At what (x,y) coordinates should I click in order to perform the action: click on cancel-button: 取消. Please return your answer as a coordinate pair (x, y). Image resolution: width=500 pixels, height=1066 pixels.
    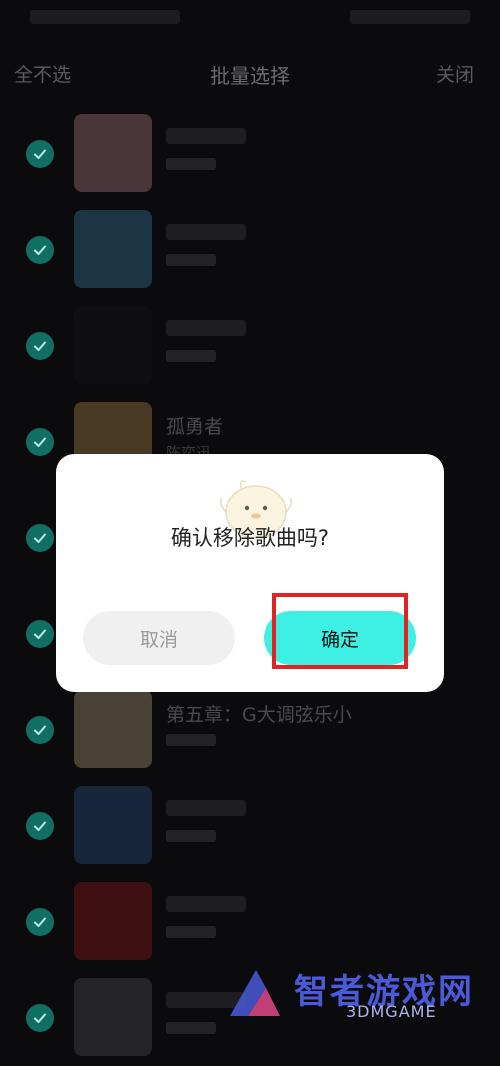
    Looking at the image, I should click on (159, 638).